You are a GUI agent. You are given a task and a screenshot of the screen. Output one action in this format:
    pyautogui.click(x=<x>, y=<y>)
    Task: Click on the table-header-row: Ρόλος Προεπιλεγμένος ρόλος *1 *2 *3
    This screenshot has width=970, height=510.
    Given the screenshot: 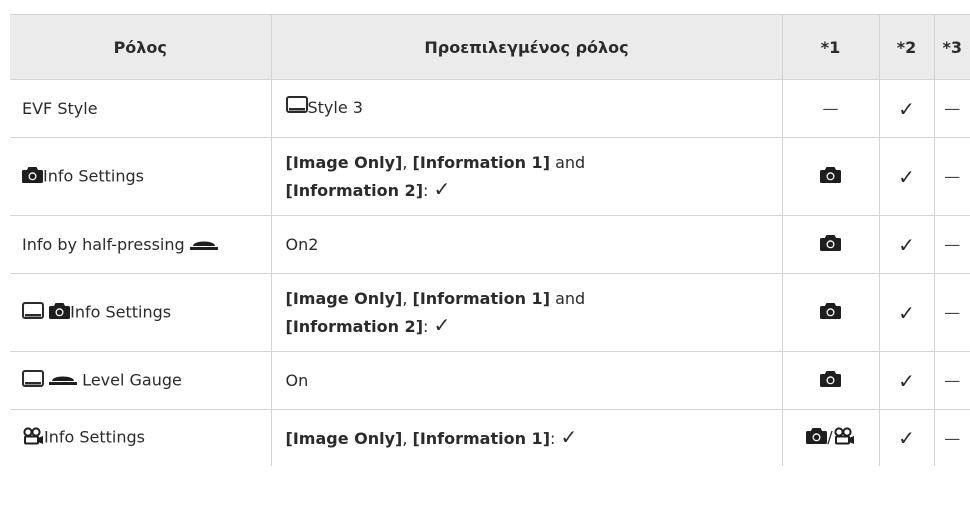 What is the action you would take?
    pyautogui.click(x=490, y=47)
    